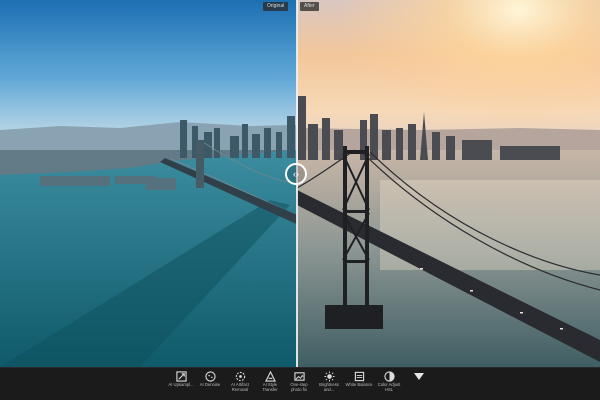 The height and width of the screenshot is (400, 600). What do you see at coordinates (329, 376) in the screenshot?
I see `brightness-icon` at bounding box center [329, 376].